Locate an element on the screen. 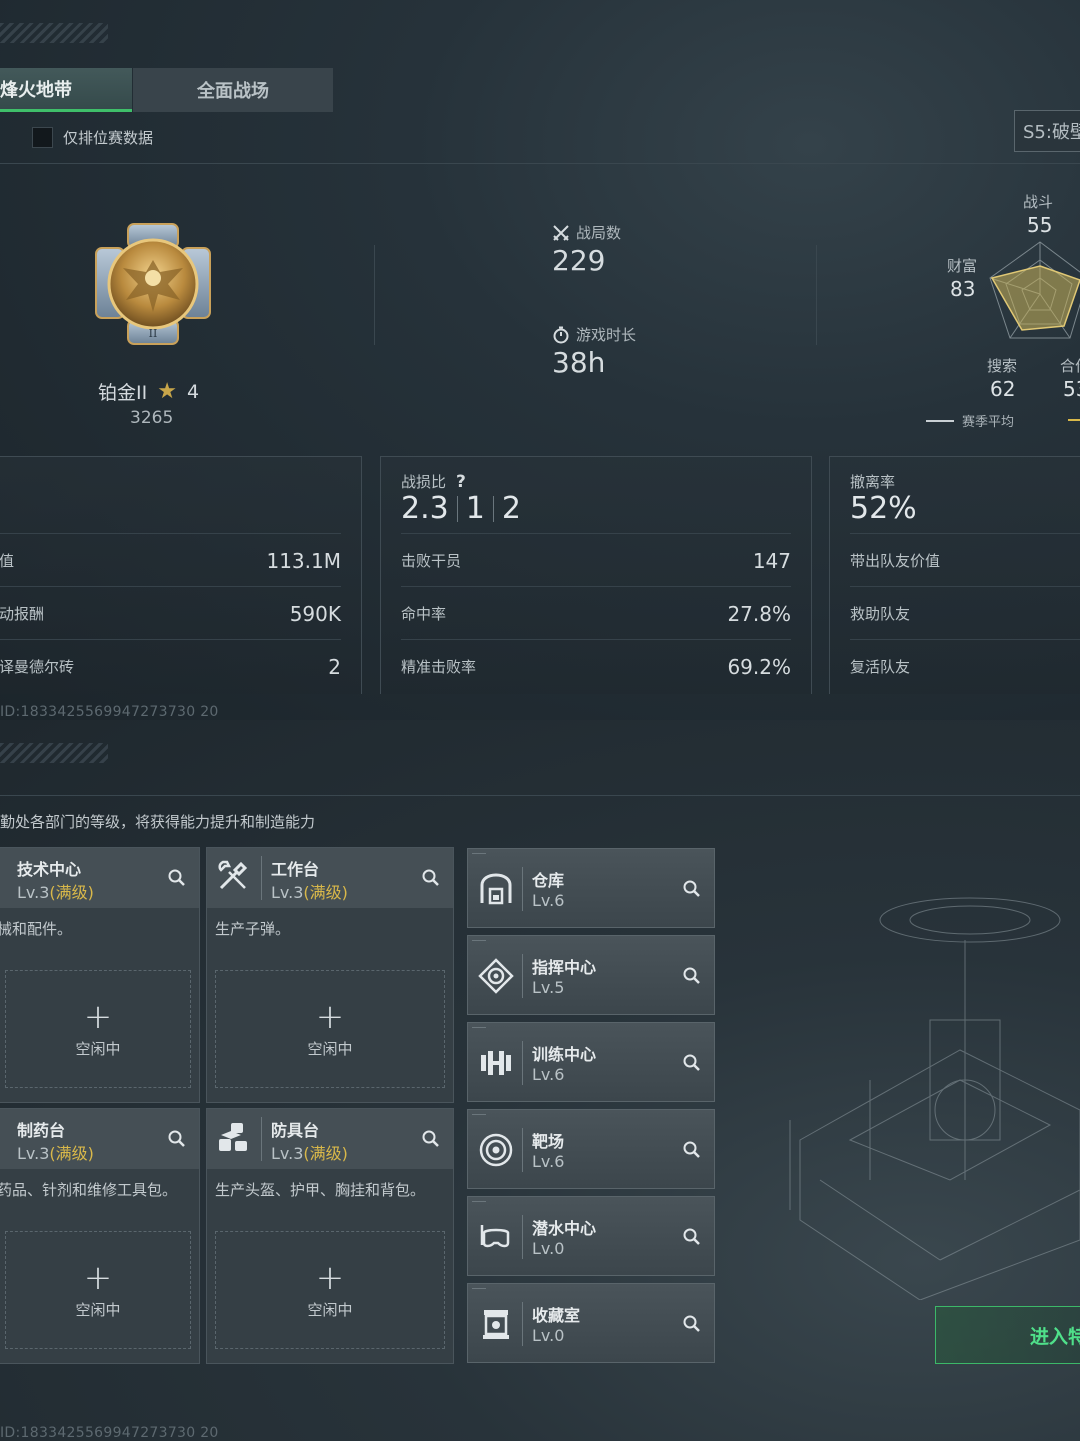 This screenshot has width=1080, height=1441. dept-description: 械和配件。 is located at coordinates (36, 929).